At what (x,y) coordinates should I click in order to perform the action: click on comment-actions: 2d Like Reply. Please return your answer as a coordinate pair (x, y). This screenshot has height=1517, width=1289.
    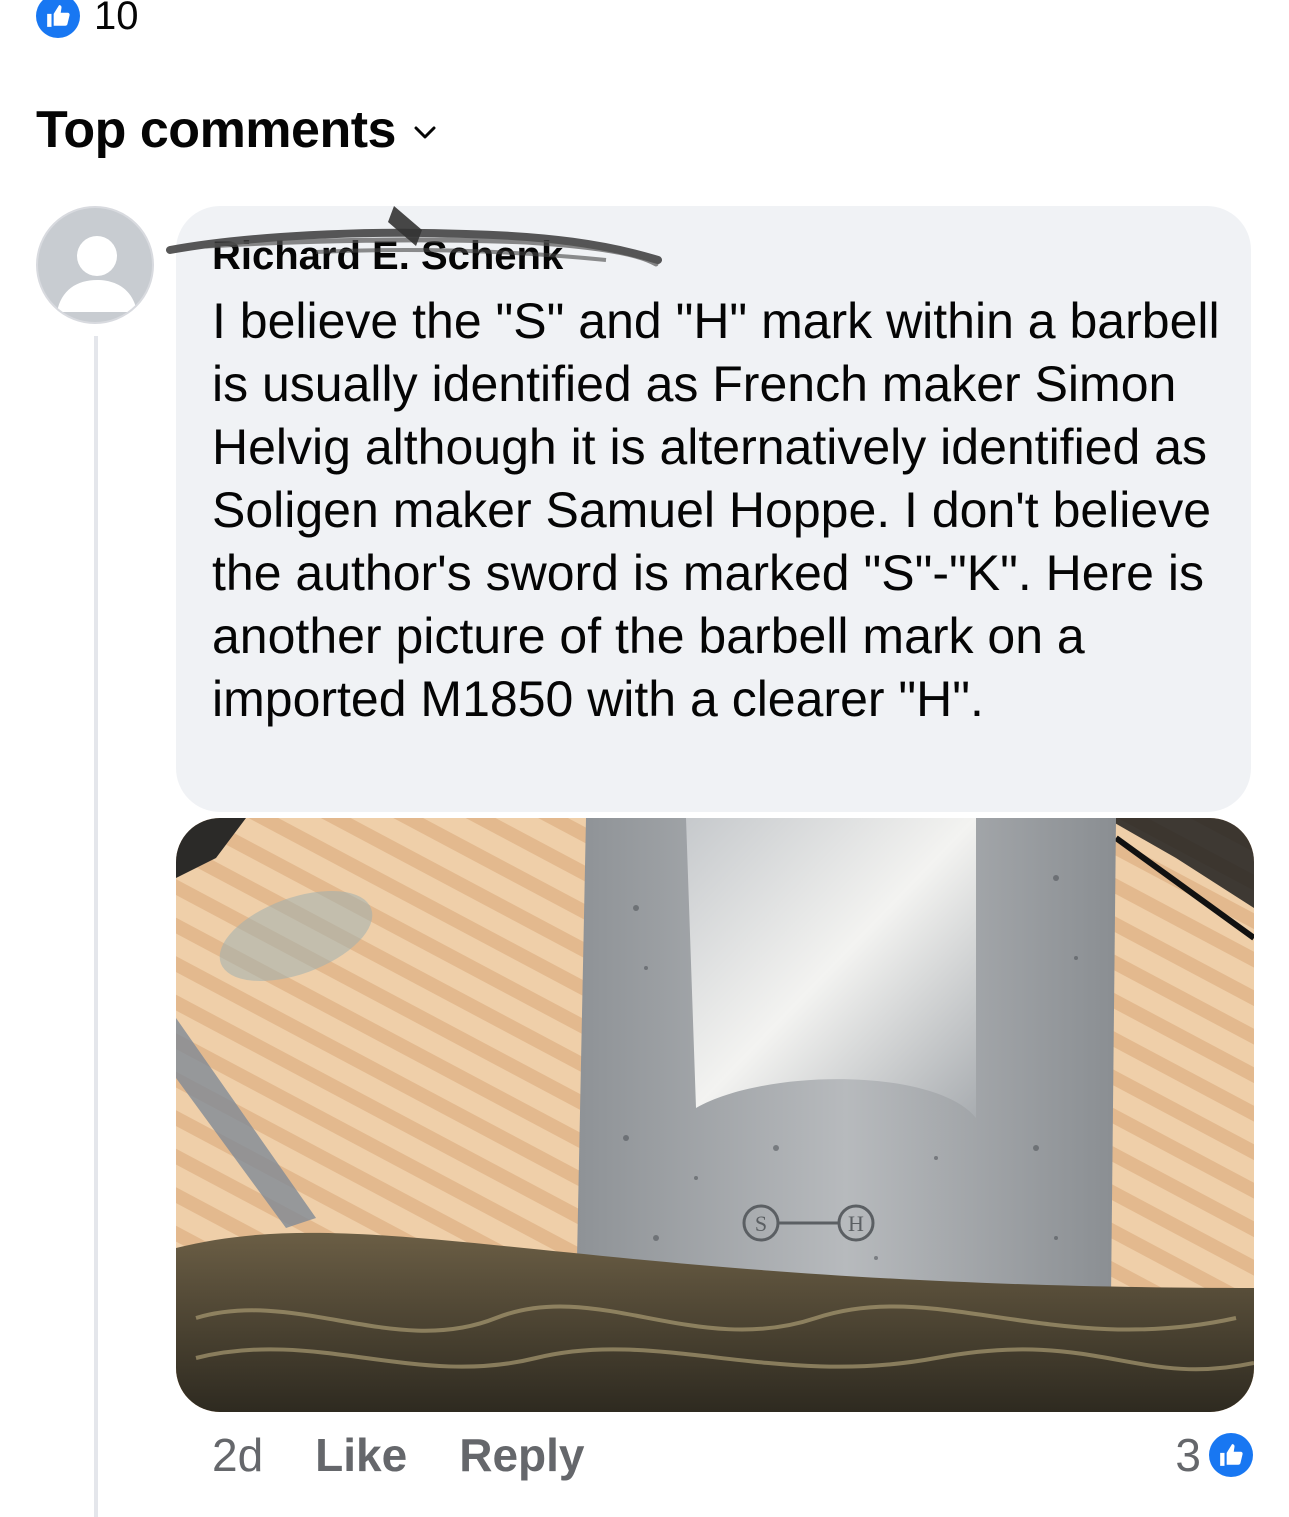
    Looking at the image, I should click on (424, 1455).